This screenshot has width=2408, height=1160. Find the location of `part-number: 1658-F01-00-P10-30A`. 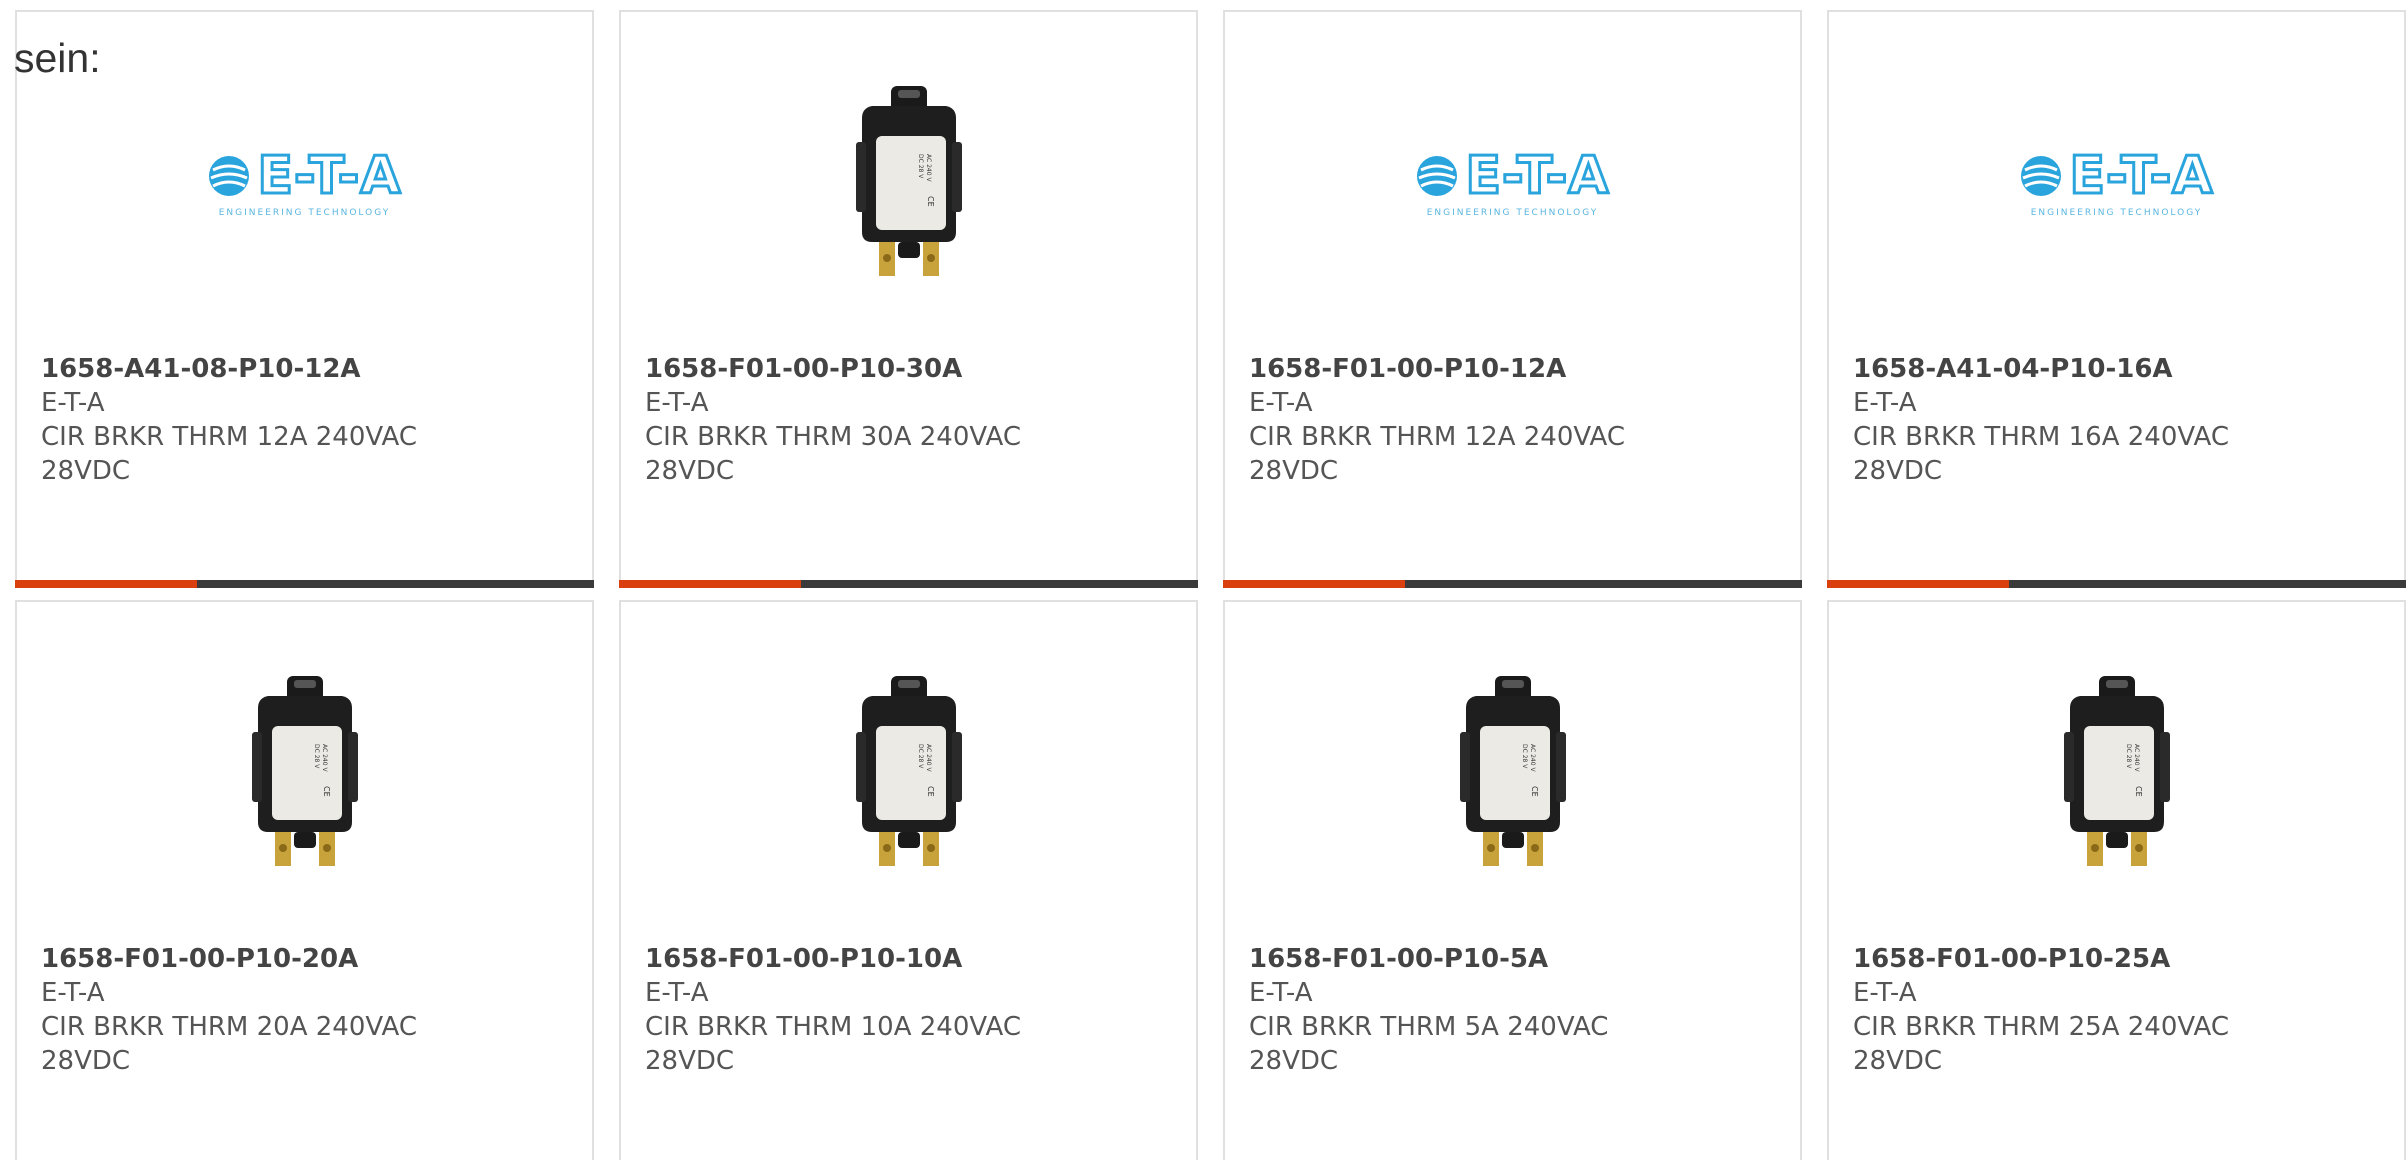

part-number: 1658-F01-00-P10-30A is located at coordinates (910, 369).